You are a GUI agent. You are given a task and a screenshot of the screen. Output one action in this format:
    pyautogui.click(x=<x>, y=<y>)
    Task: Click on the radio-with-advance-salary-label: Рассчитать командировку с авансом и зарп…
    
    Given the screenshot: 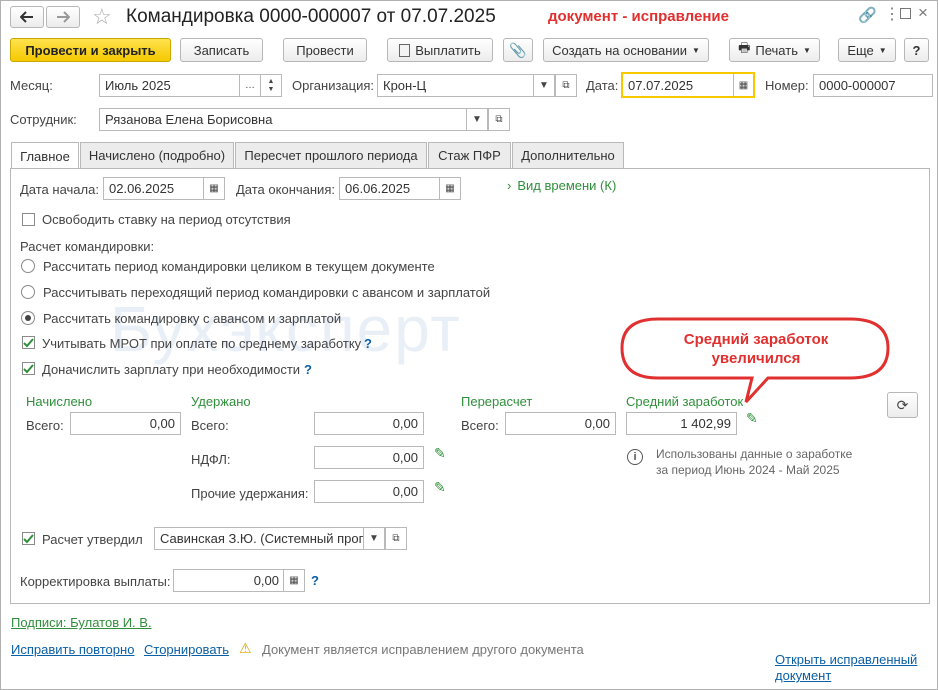 What is the action you would take?
    pyautogui.click(x=192, y=318)
    